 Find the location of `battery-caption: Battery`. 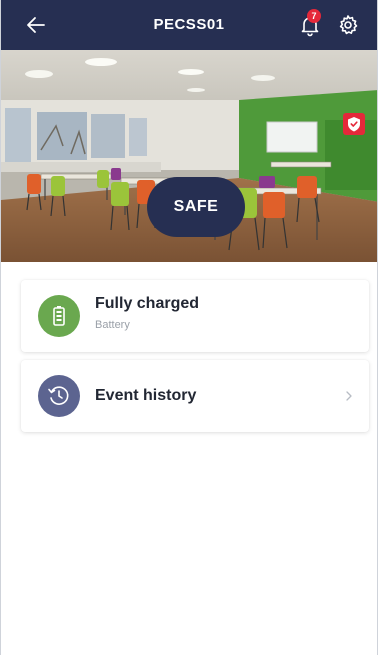

battery-caption: Battery is located at coordinates (112, 325).